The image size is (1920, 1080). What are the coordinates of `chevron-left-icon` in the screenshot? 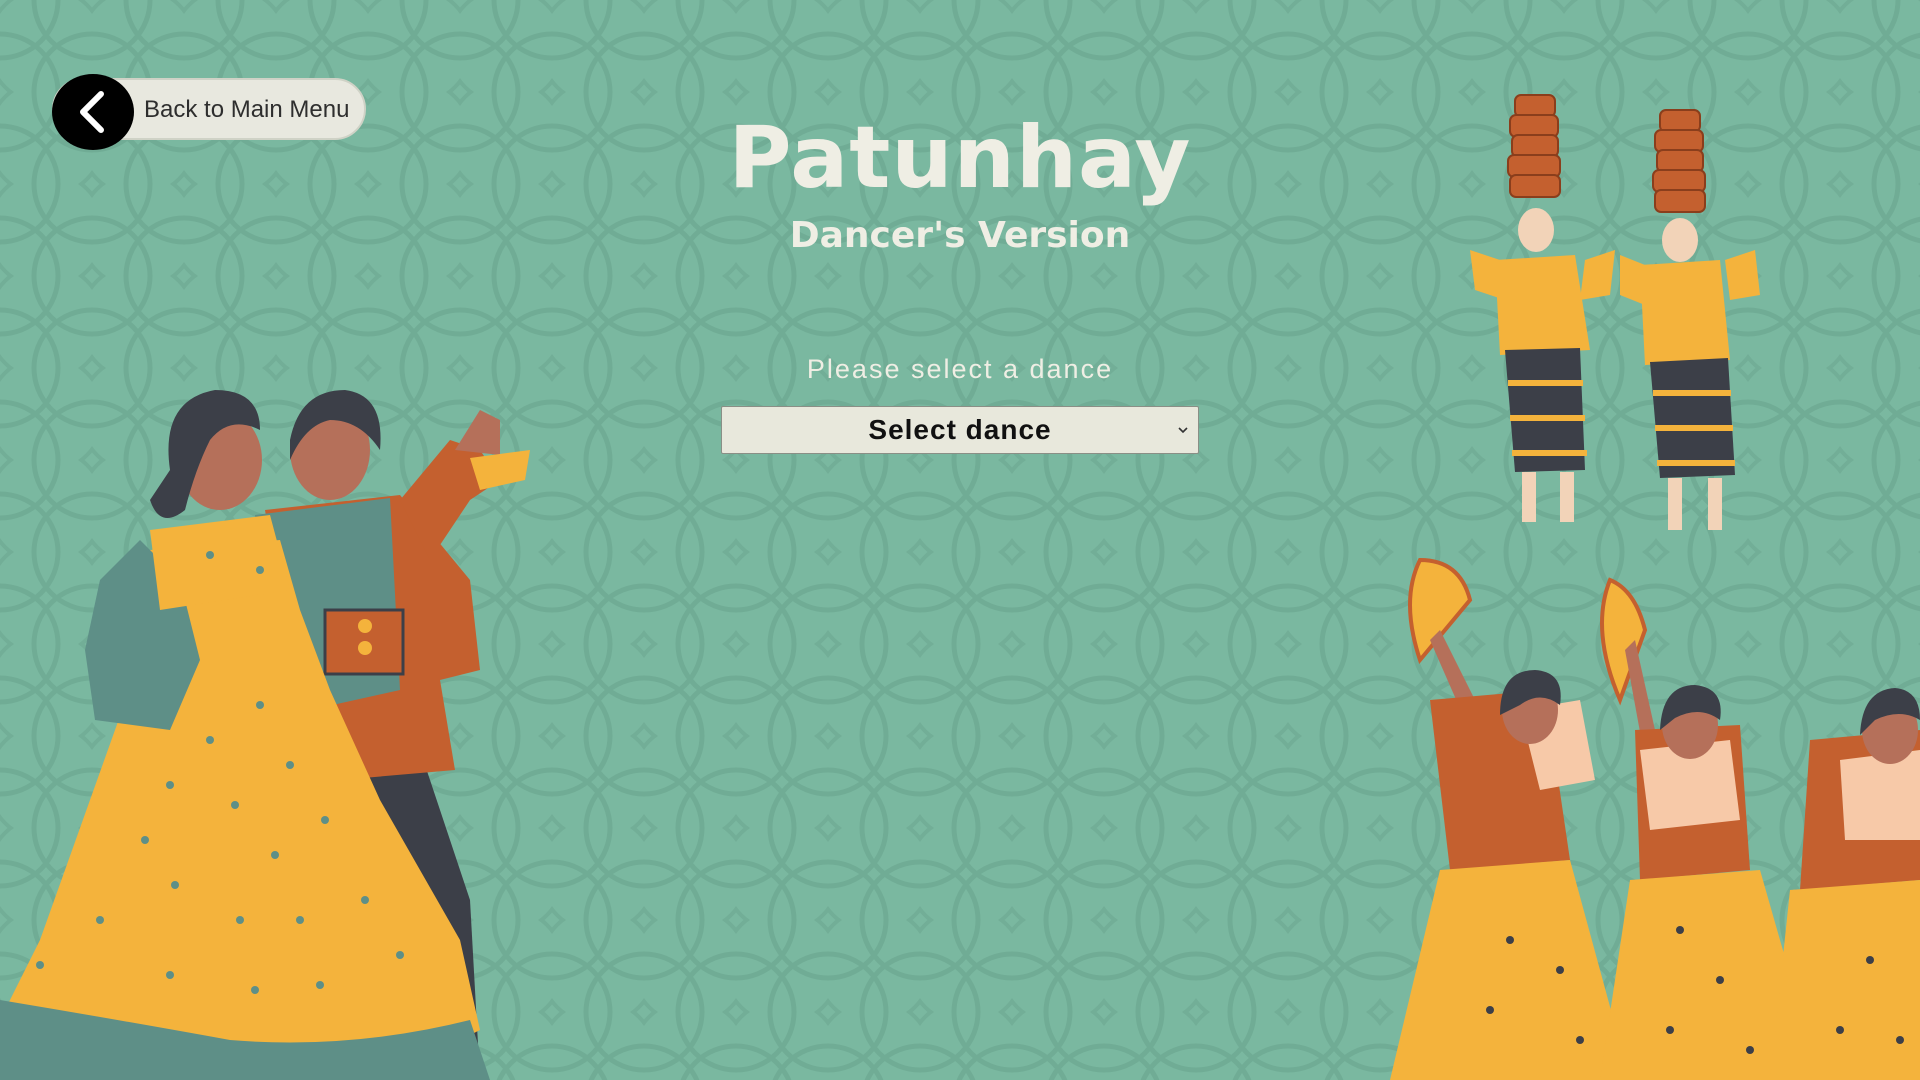 It's located at (93, 112).